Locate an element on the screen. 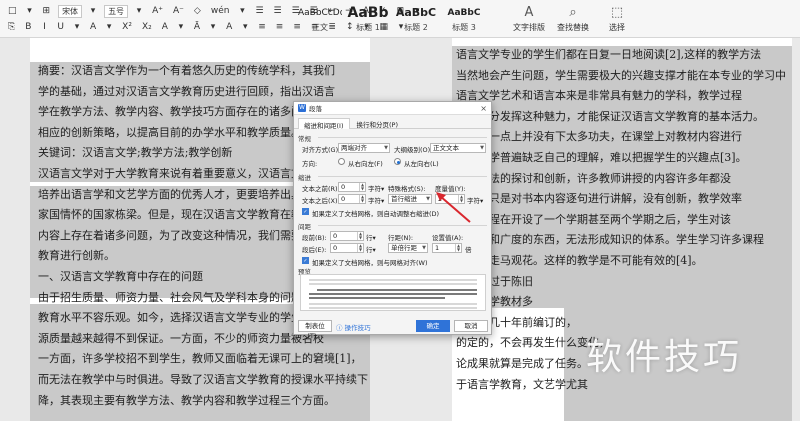 The width and height of the screenshot is (800, 421). text-line: 教育水平不容乐观。如今，选择汉语言文学专业的学生越来 is located at coordinates (181, 318).